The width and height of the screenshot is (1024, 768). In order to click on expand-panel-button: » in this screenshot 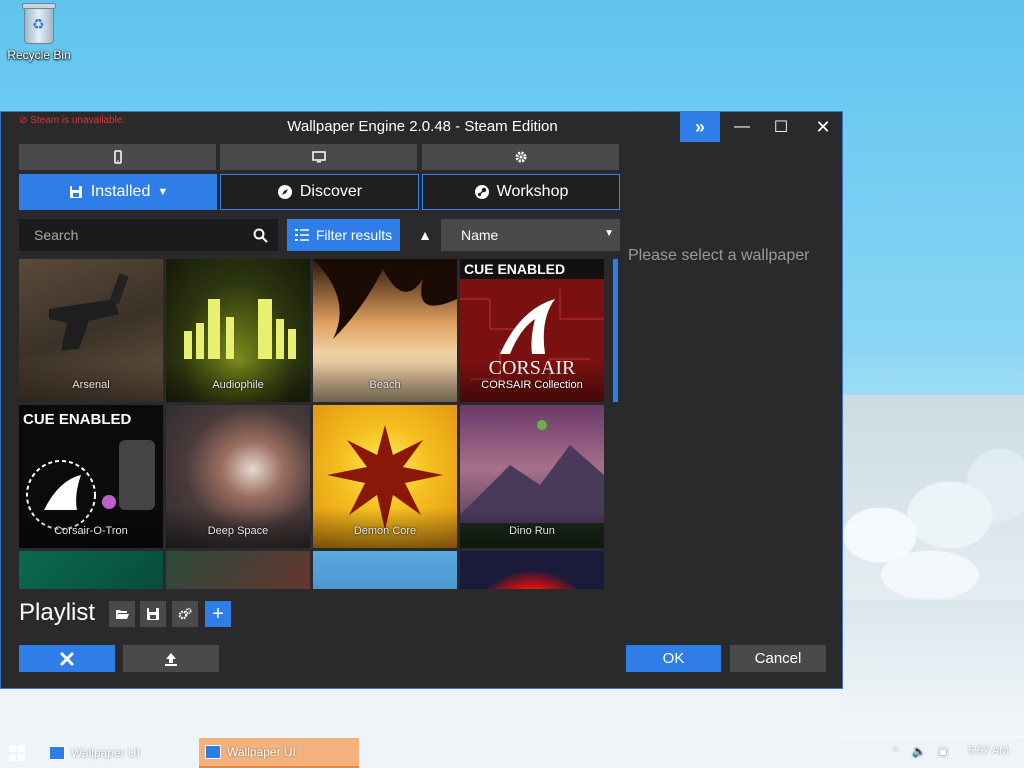, I will do `click(700, 127)`.